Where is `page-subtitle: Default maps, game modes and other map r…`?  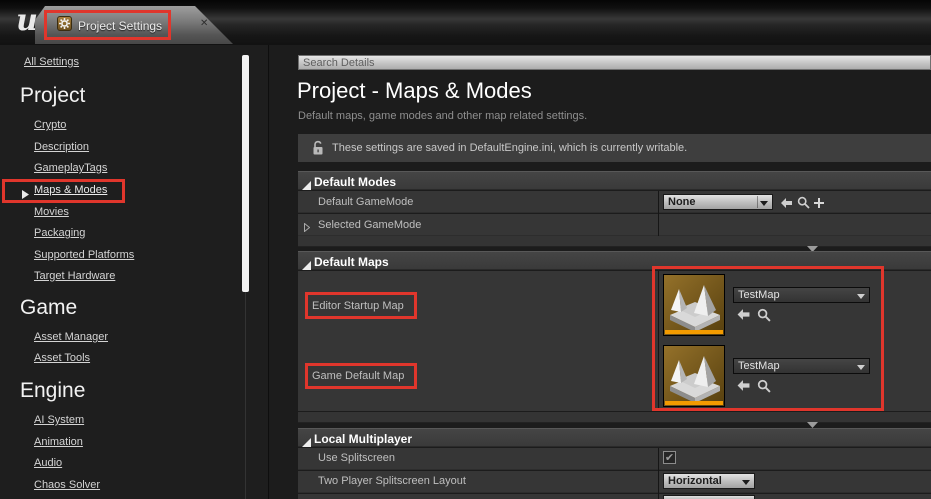 page-subtitle: Default maps, game modes and other map r… is located at coordinates (443, 116).